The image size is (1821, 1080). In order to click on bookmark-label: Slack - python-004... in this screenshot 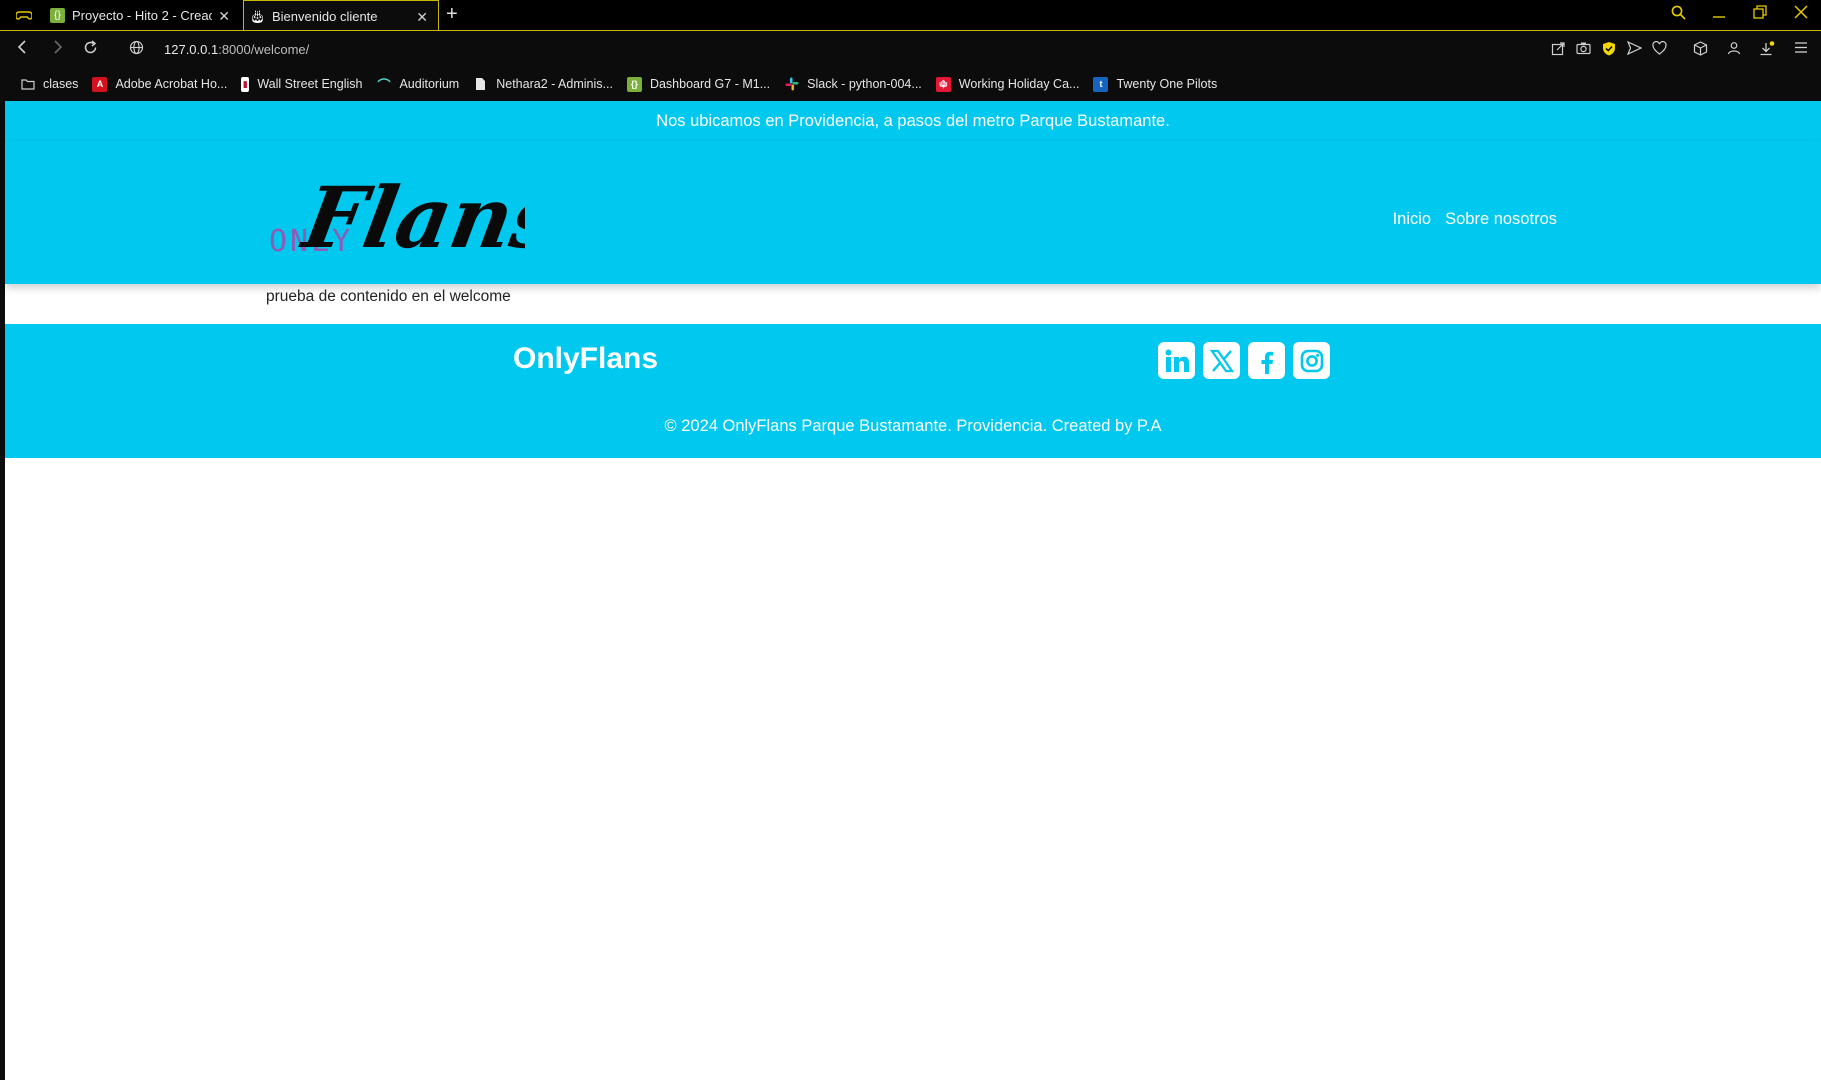, I will do `click(864, 84)`.